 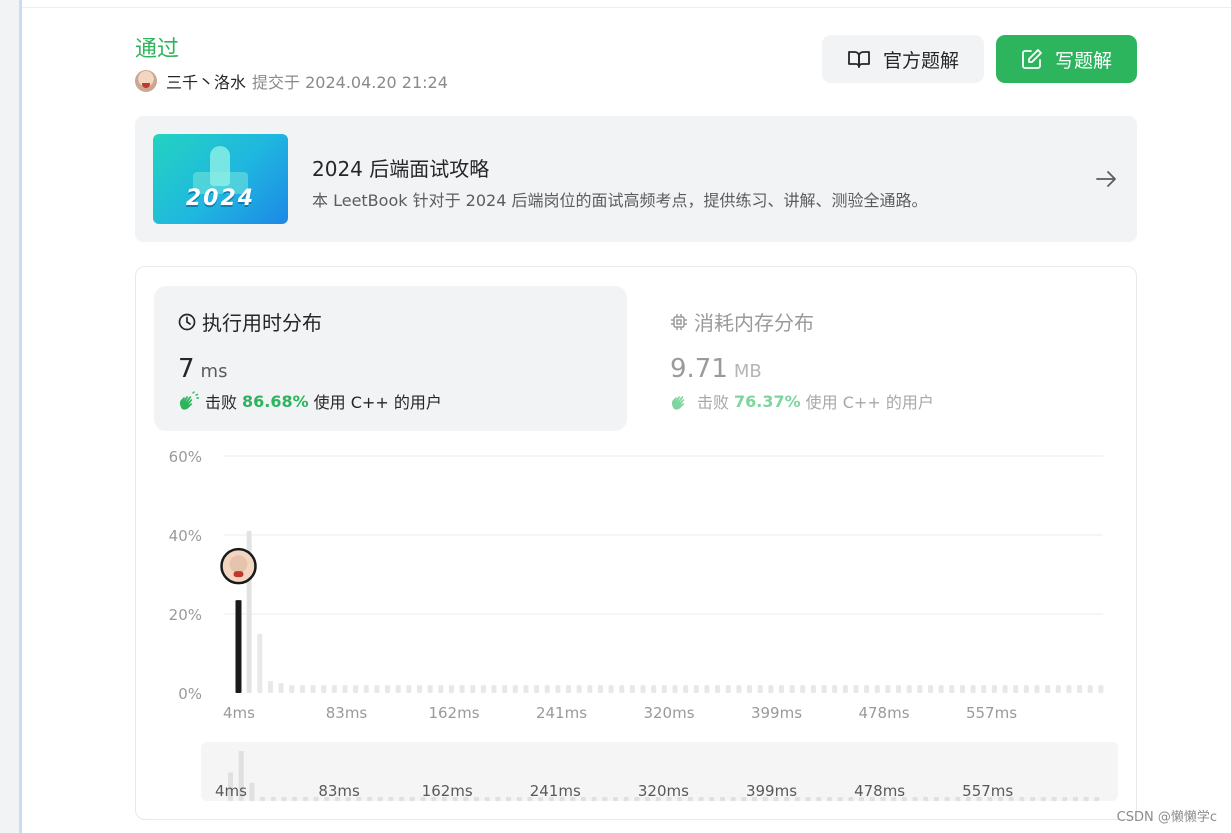 What do you see at coordinates (920, 60) in the screenshot?
I see `official-solution-label: 官方题解` at bounding box center [920, 60].